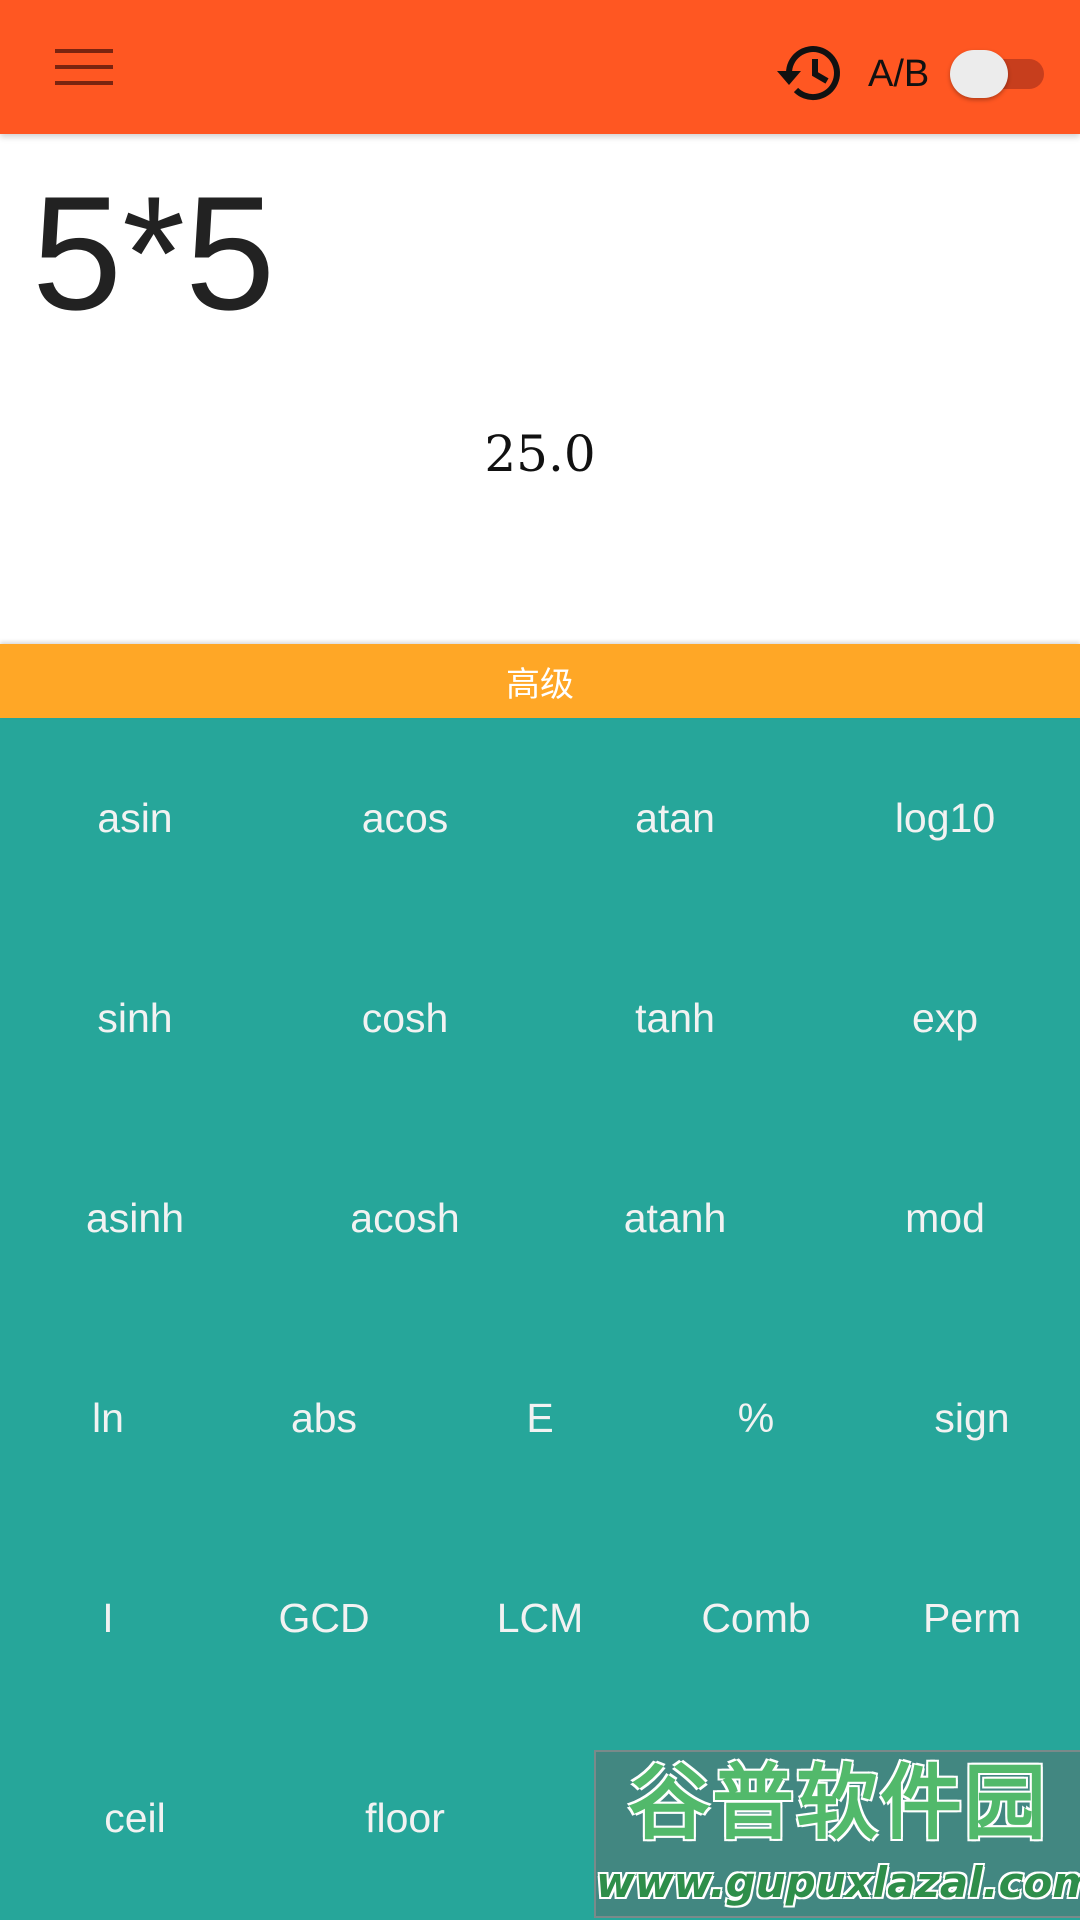 The height and width of the screenshot is (1920, 1080). I want to click on key-mod: mod, so click(945, 1218).